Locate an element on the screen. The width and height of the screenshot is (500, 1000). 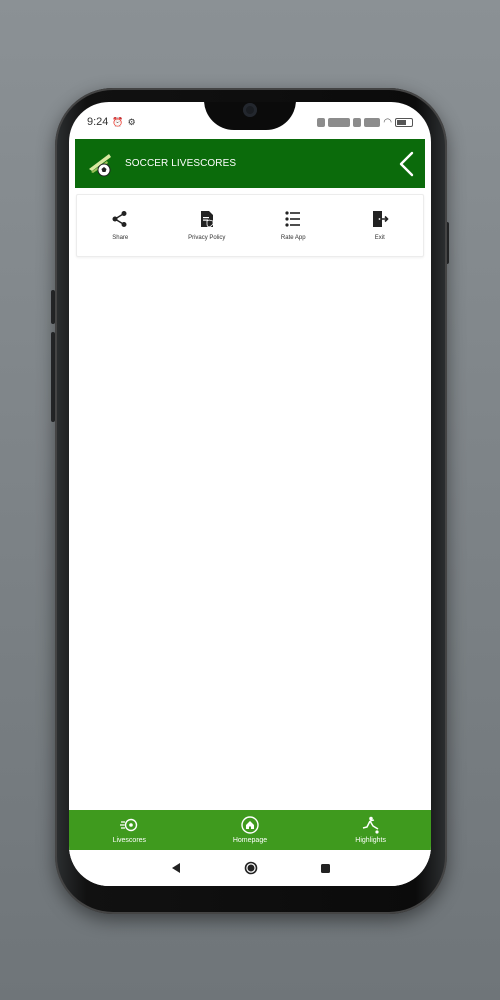
nav-item-label: Highlights is located at coordinates (371, 840).